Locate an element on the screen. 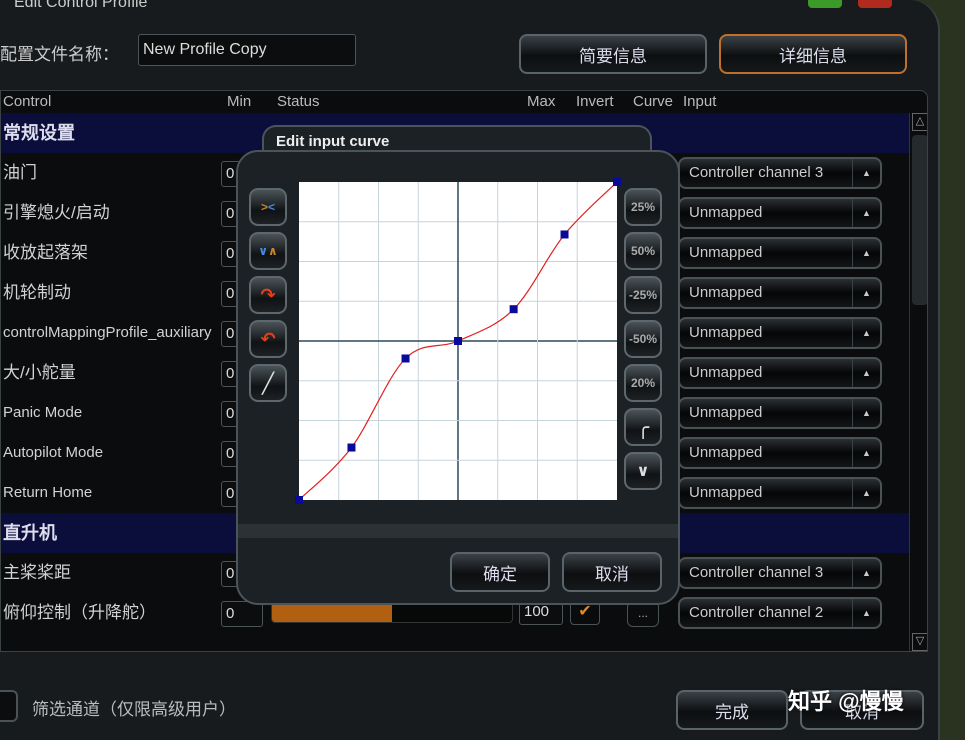 The height and width of the screenshot is (740, 965). expand-horizontal-icon: >< is located at coordinates (268, 207).